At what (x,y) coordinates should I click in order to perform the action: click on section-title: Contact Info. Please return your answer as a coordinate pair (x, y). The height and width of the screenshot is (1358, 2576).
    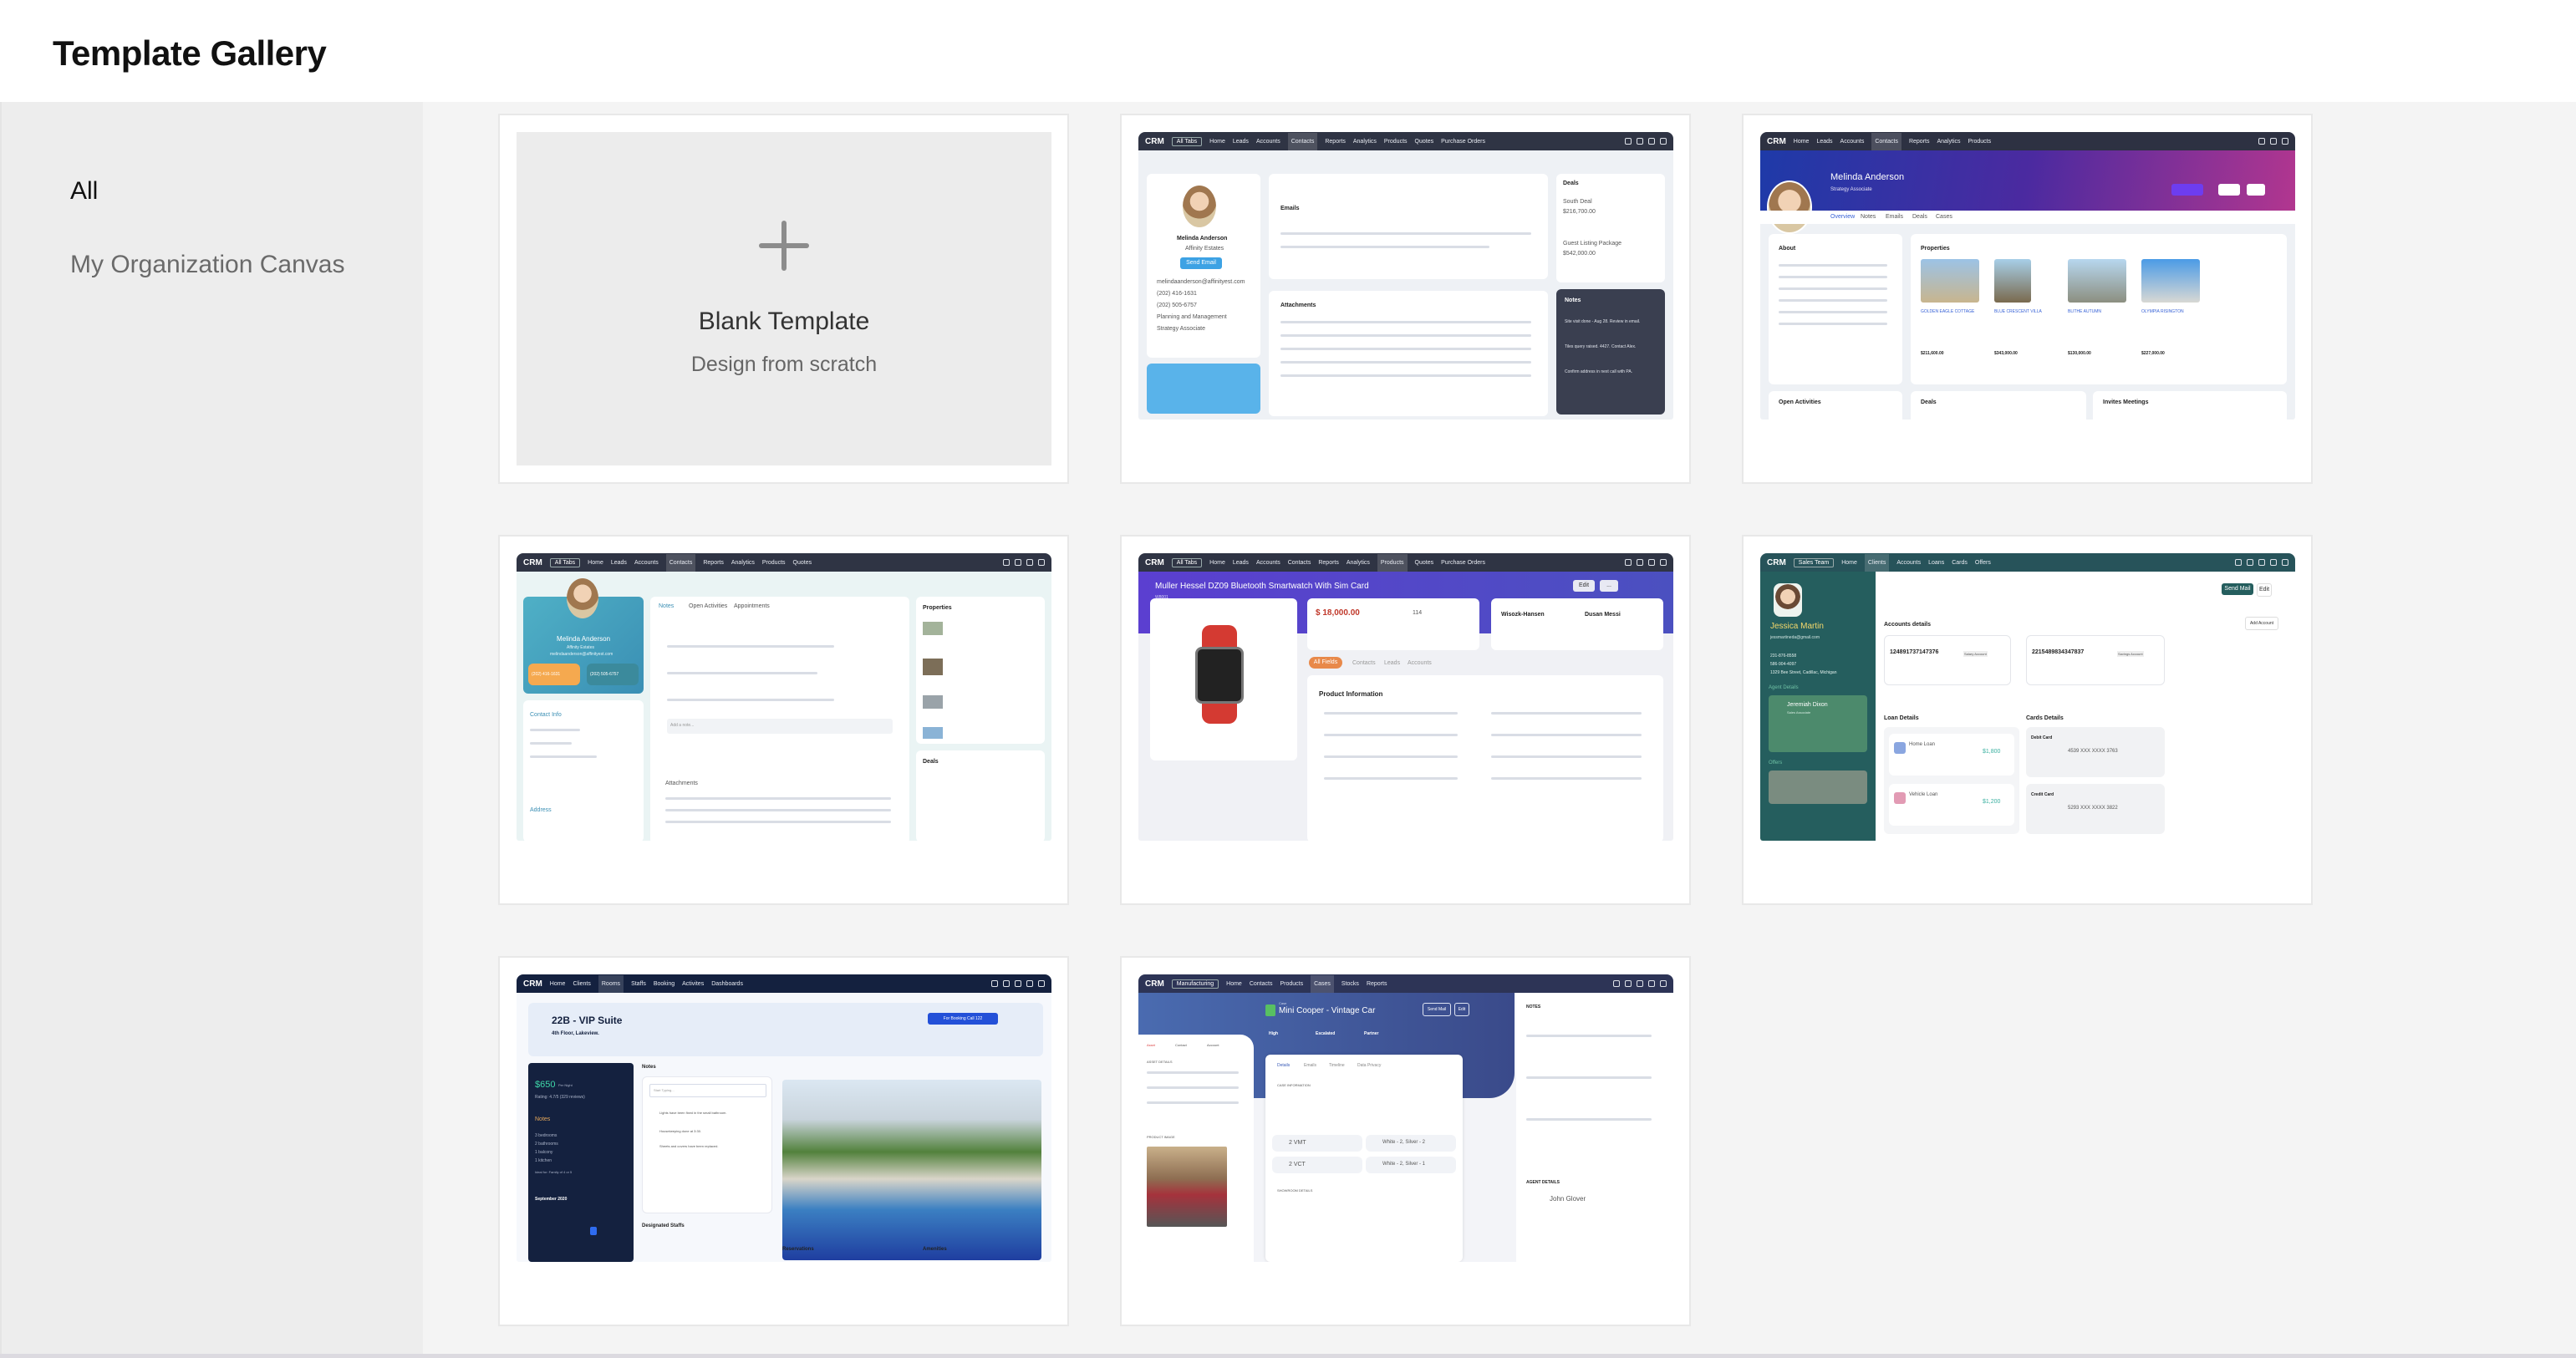
    Looking at the image, I should click on (546, 715).